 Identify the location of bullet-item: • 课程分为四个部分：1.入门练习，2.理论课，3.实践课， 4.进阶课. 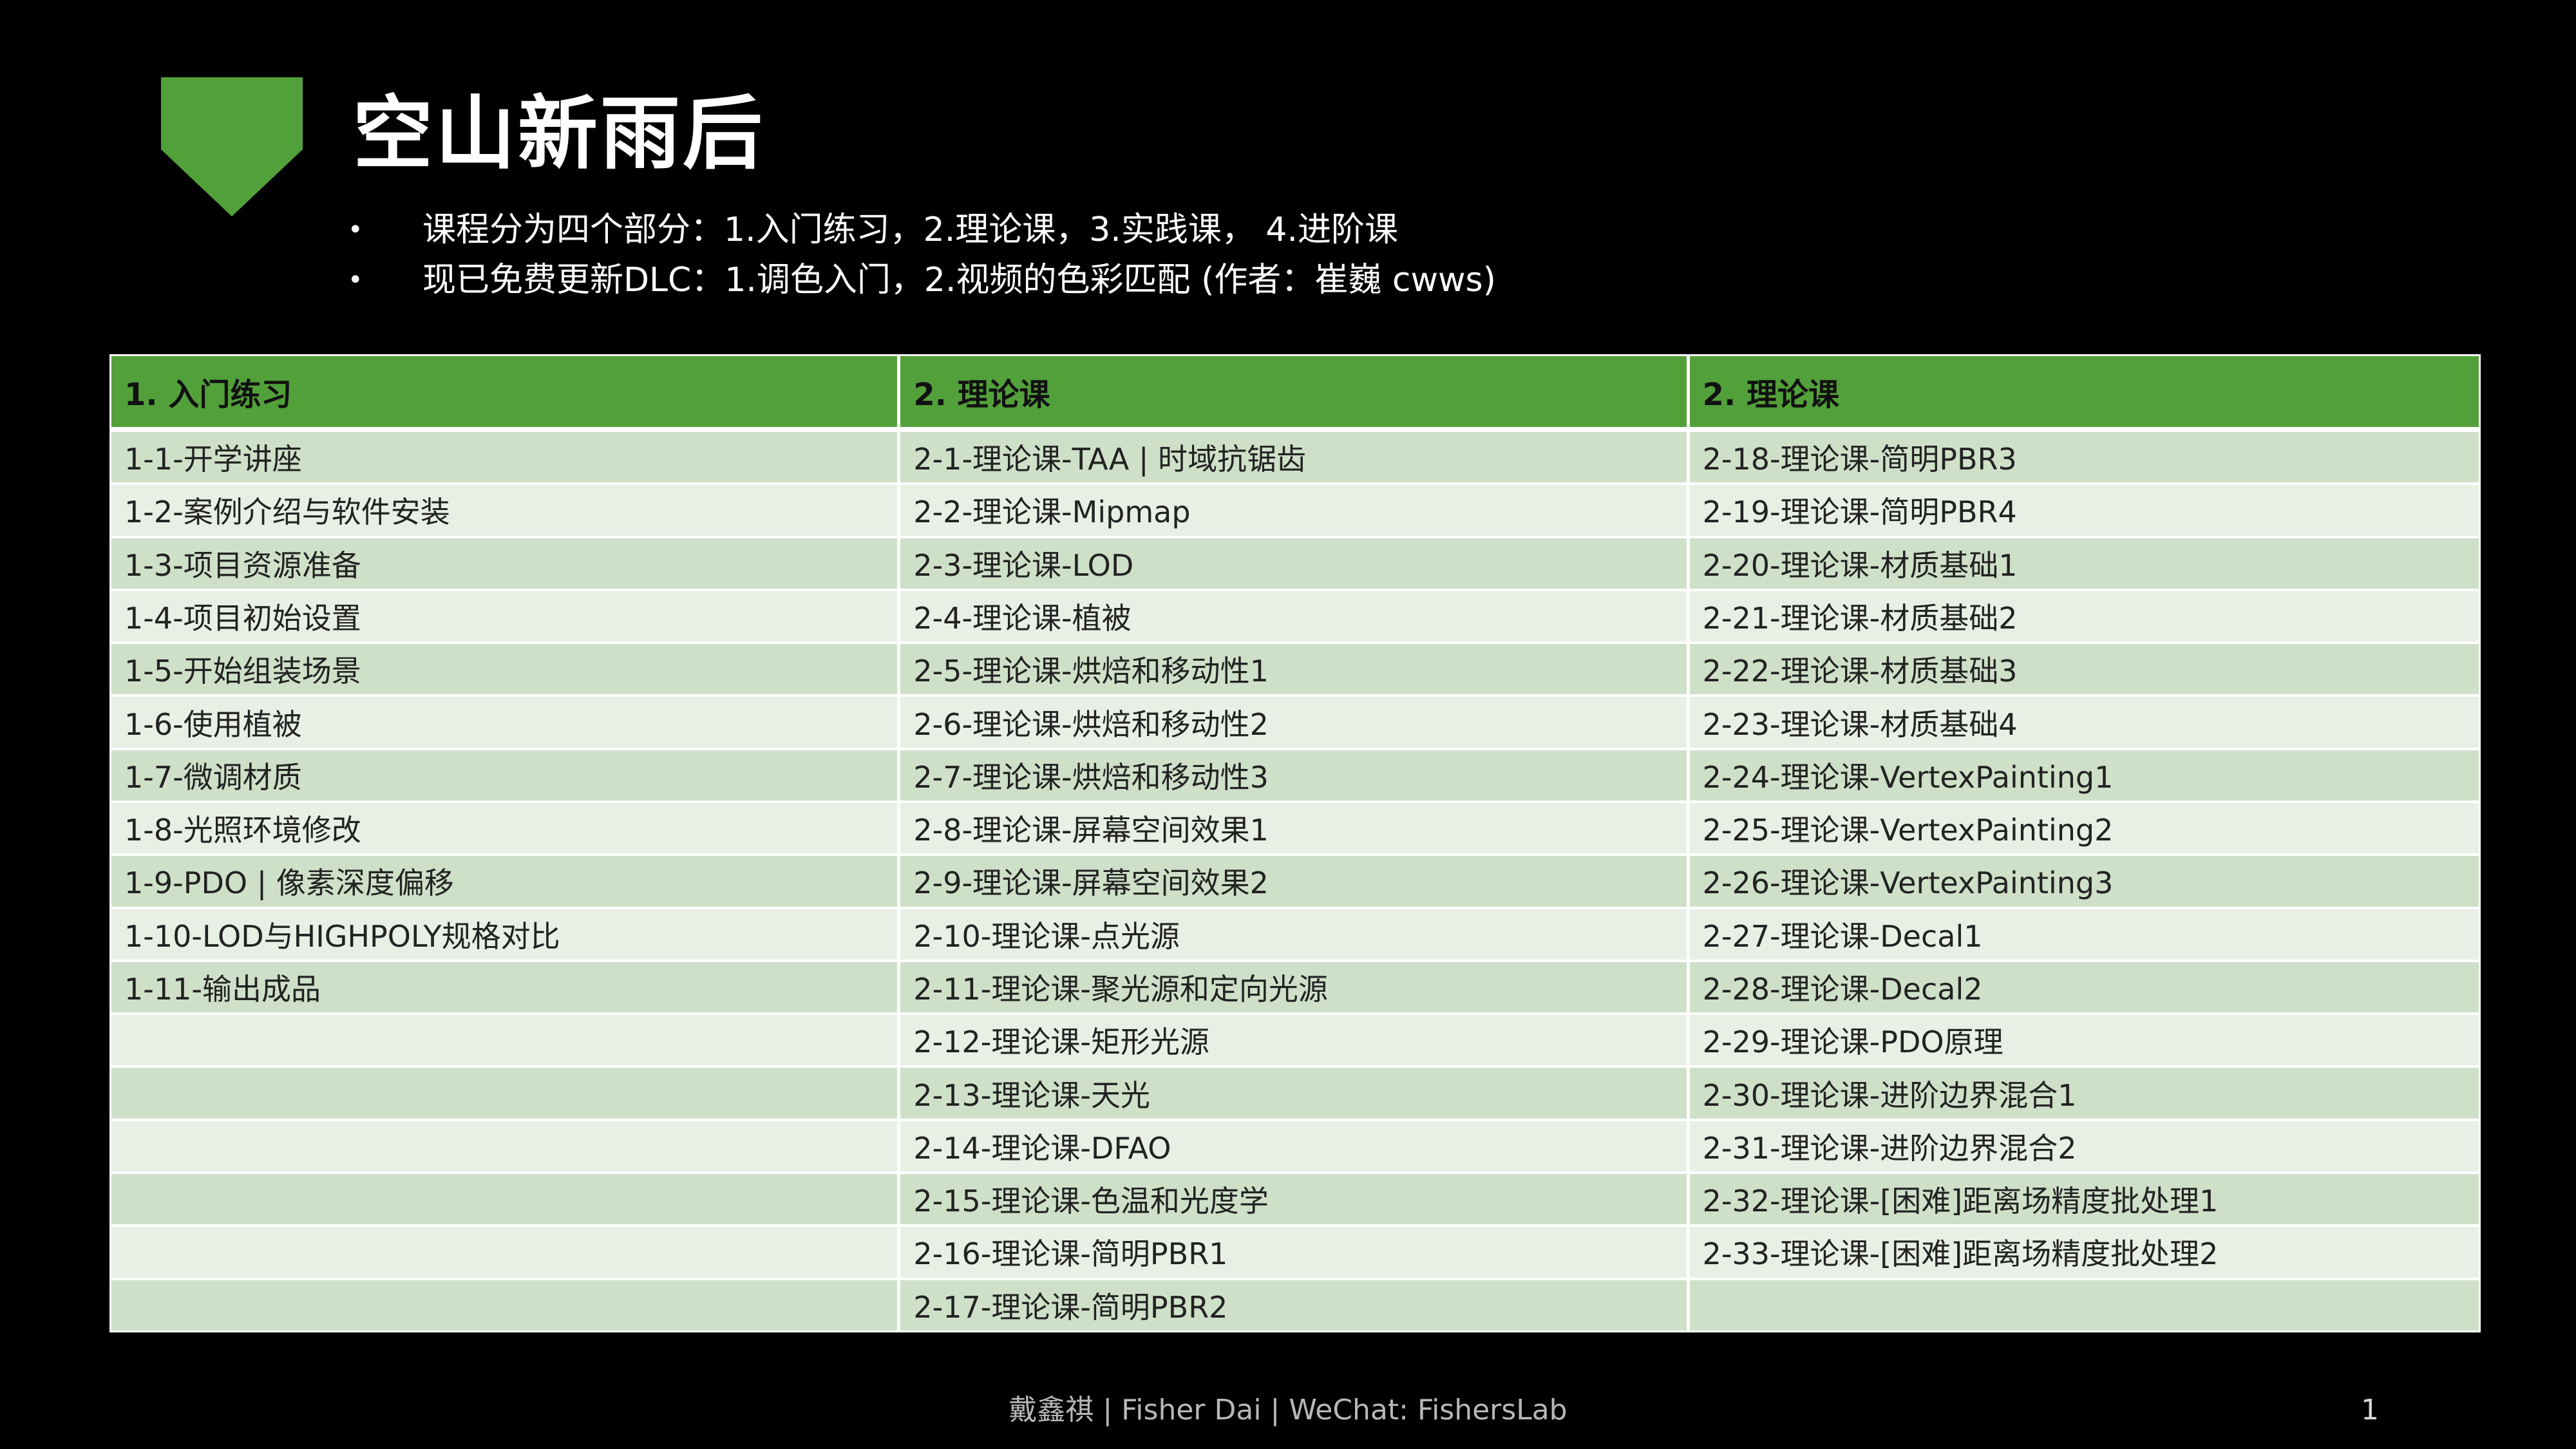
(922, 230).